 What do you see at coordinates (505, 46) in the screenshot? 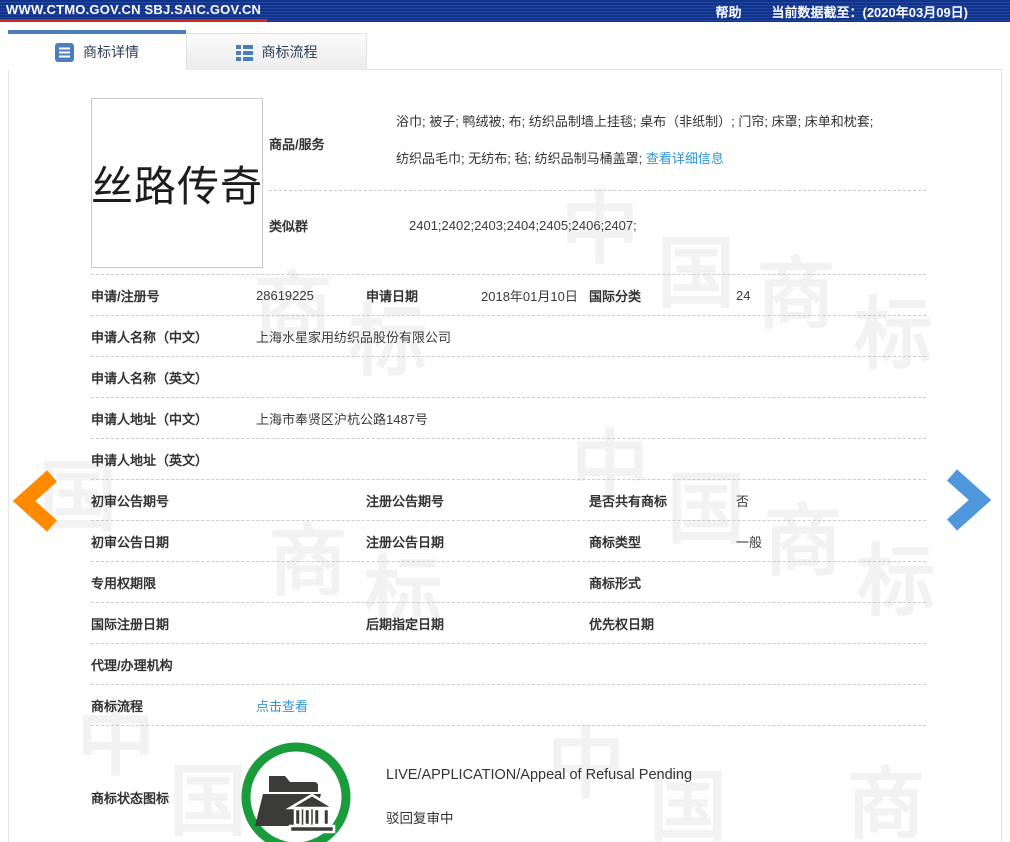
I see `tab-bar: 商标详情 商标流程` at bounding box center [505, 46].